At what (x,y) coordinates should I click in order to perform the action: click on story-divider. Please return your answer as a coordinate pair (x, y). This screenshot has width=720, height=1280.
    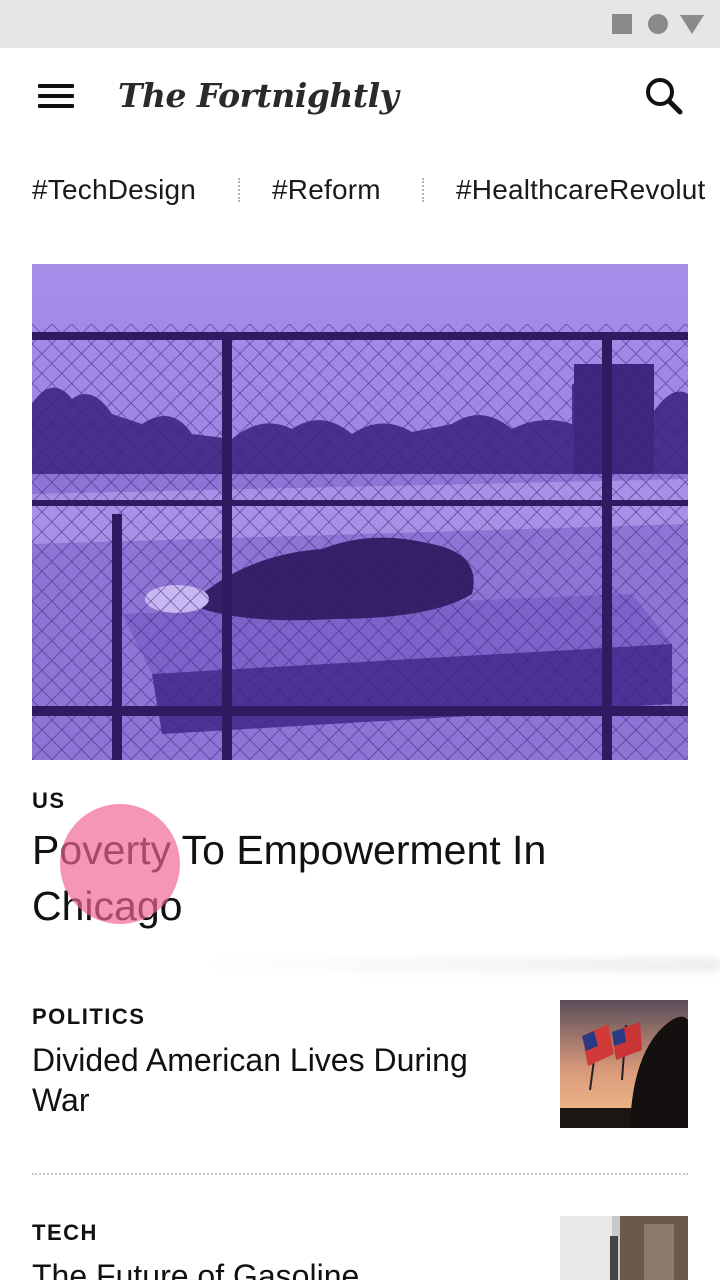
    Looking at the image, I should click on (360, 1174).